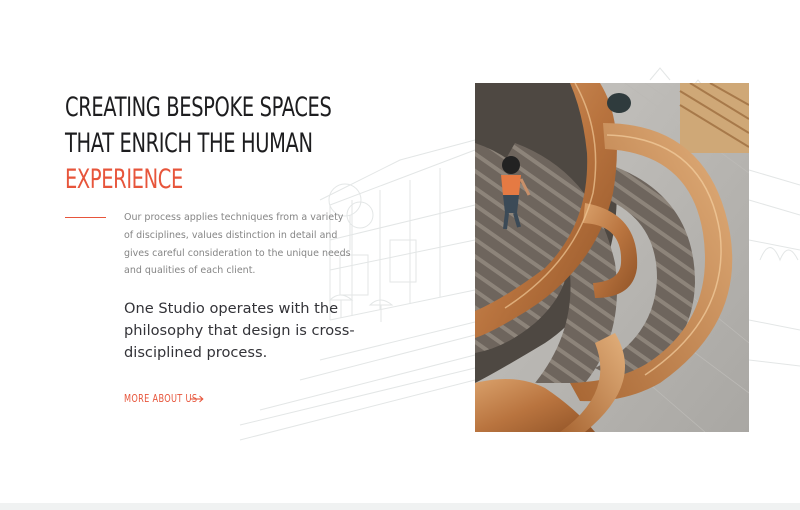 This screenshot has height=510, width=800. What do you see at coordinates (400, 506) in the screenshot?
I see `footer-band` at bounding box center [400, 506].